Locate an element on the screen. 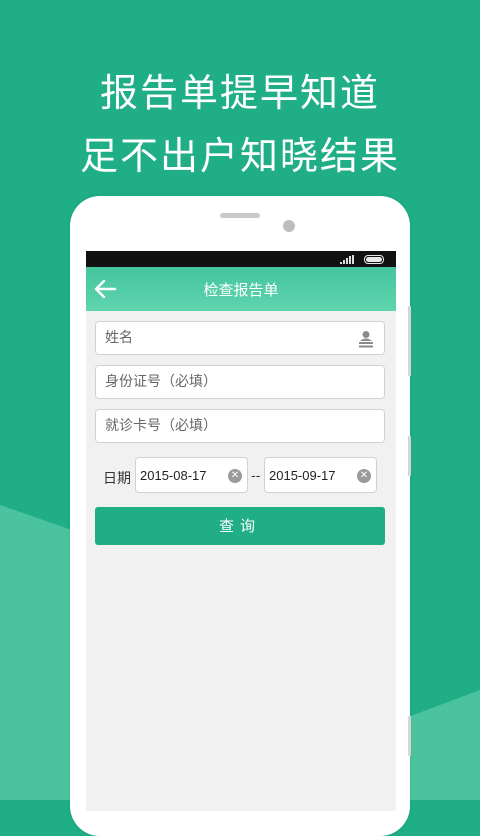 This screenshot has height=836, width=480. end-date-value: 2015-09-17 is located at coordinates (302, 475).